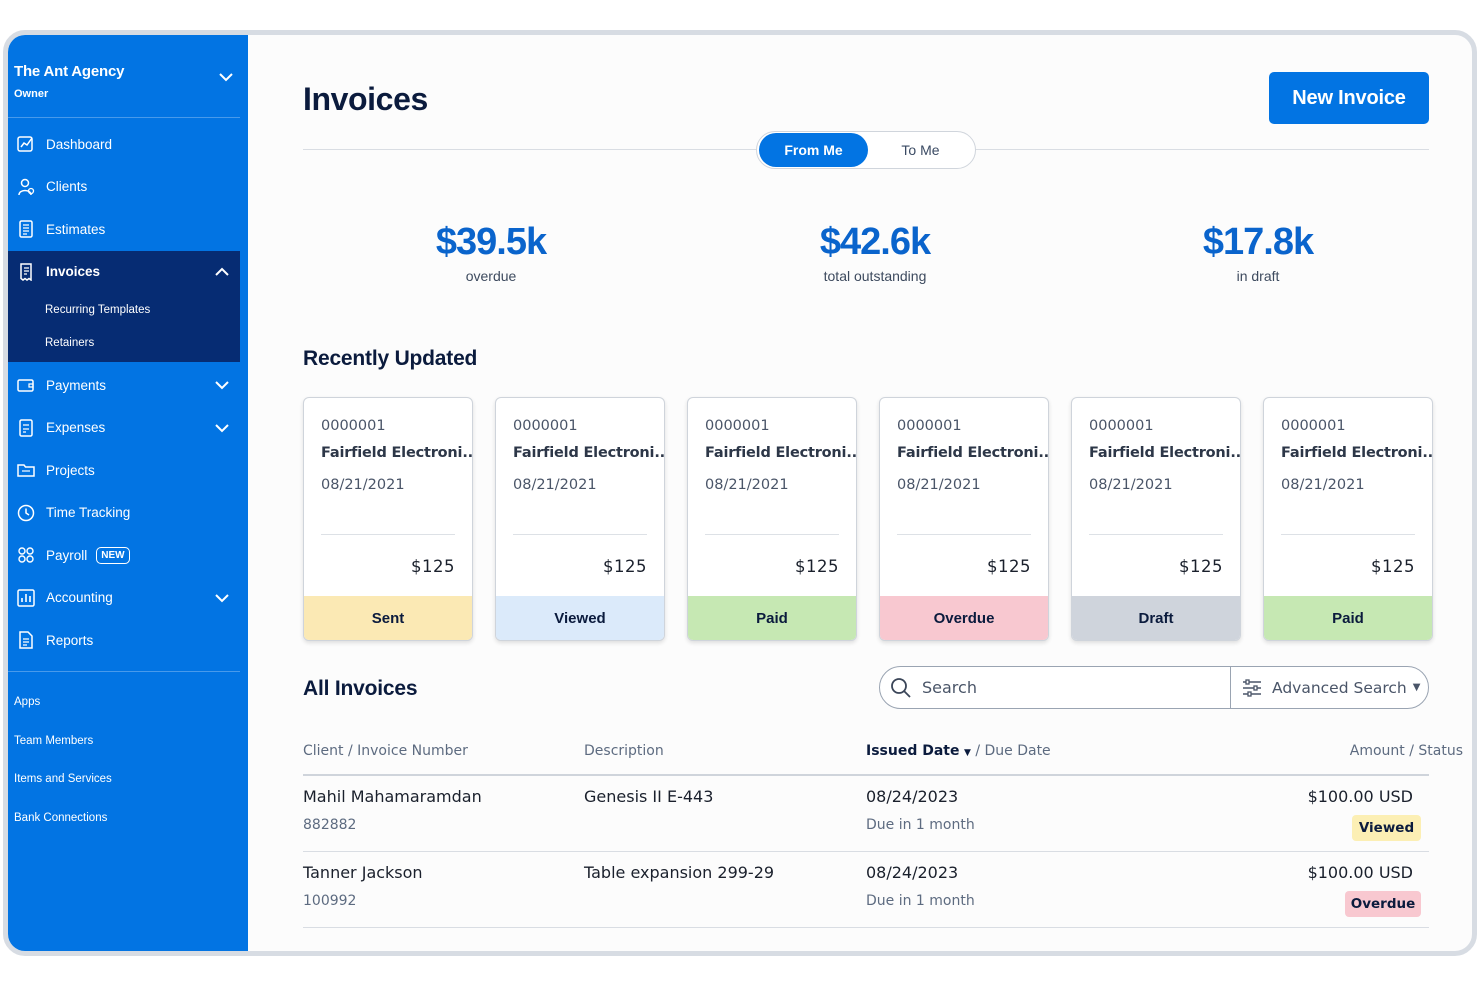 This screenshot has height=987, width=1480. I want to click on sidebar-item-reports: Reports, so click(124, 640).